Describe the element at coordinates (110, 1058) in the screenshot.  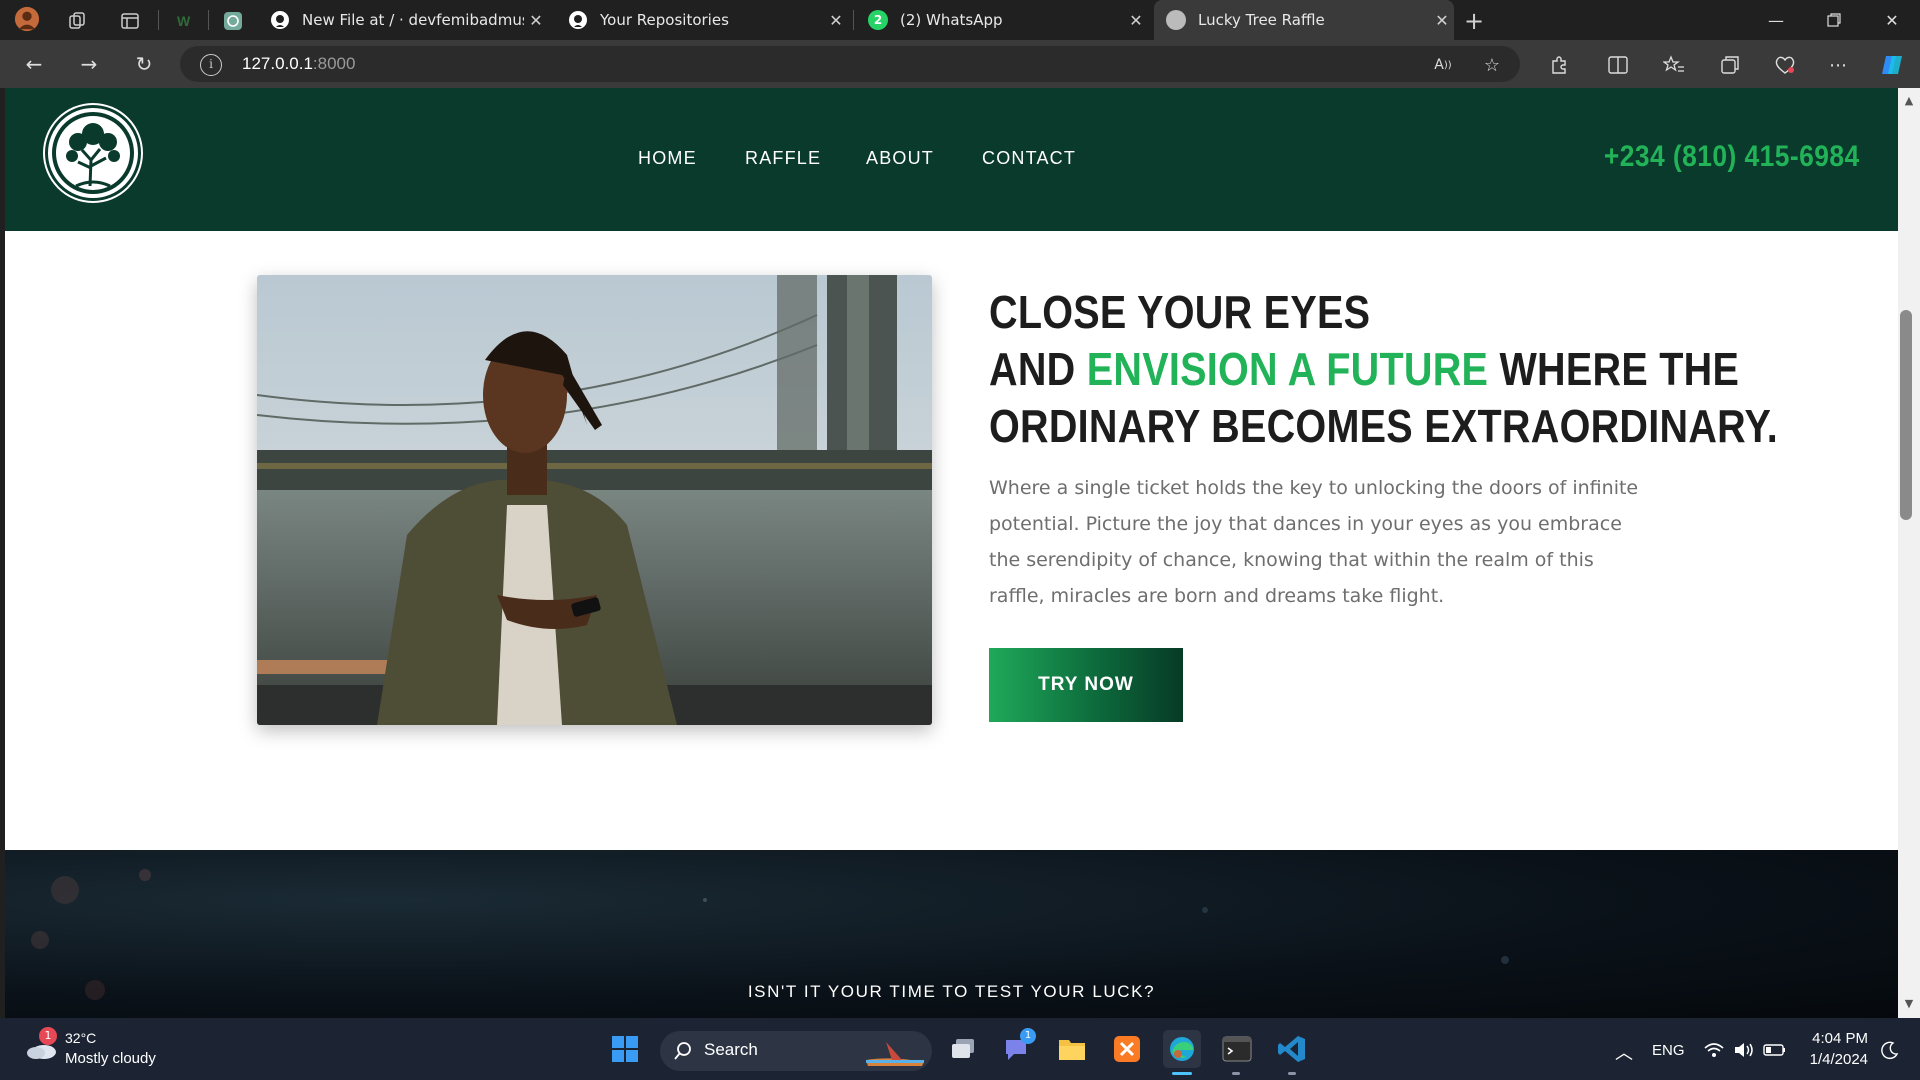
I see `weather-description: Mostly cloudy` at that location.